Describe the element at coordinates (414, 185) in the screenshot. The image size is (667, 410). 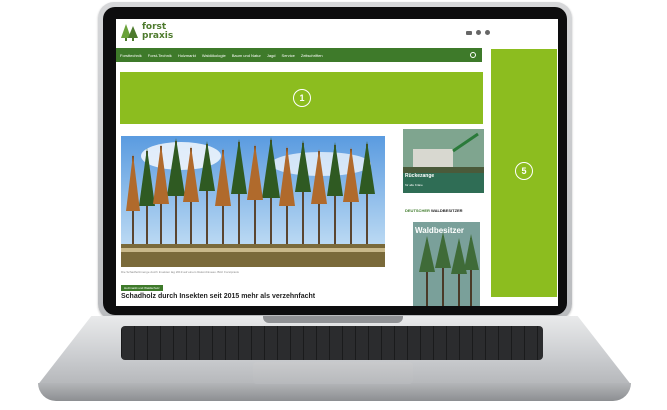
I see `ad2-subtitle: für alle Kräne` at that location.